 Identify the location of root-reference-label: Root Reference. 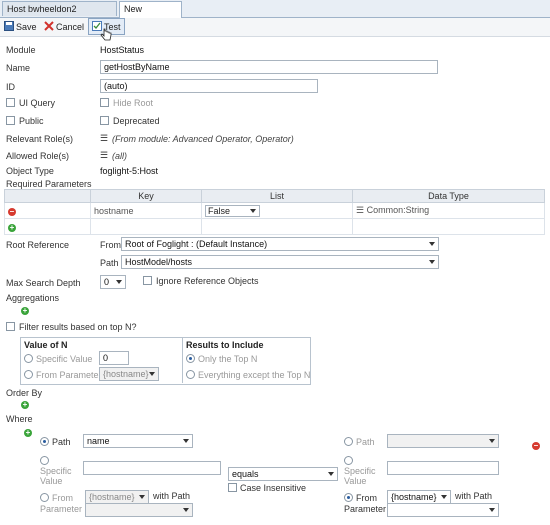
(38, 245).